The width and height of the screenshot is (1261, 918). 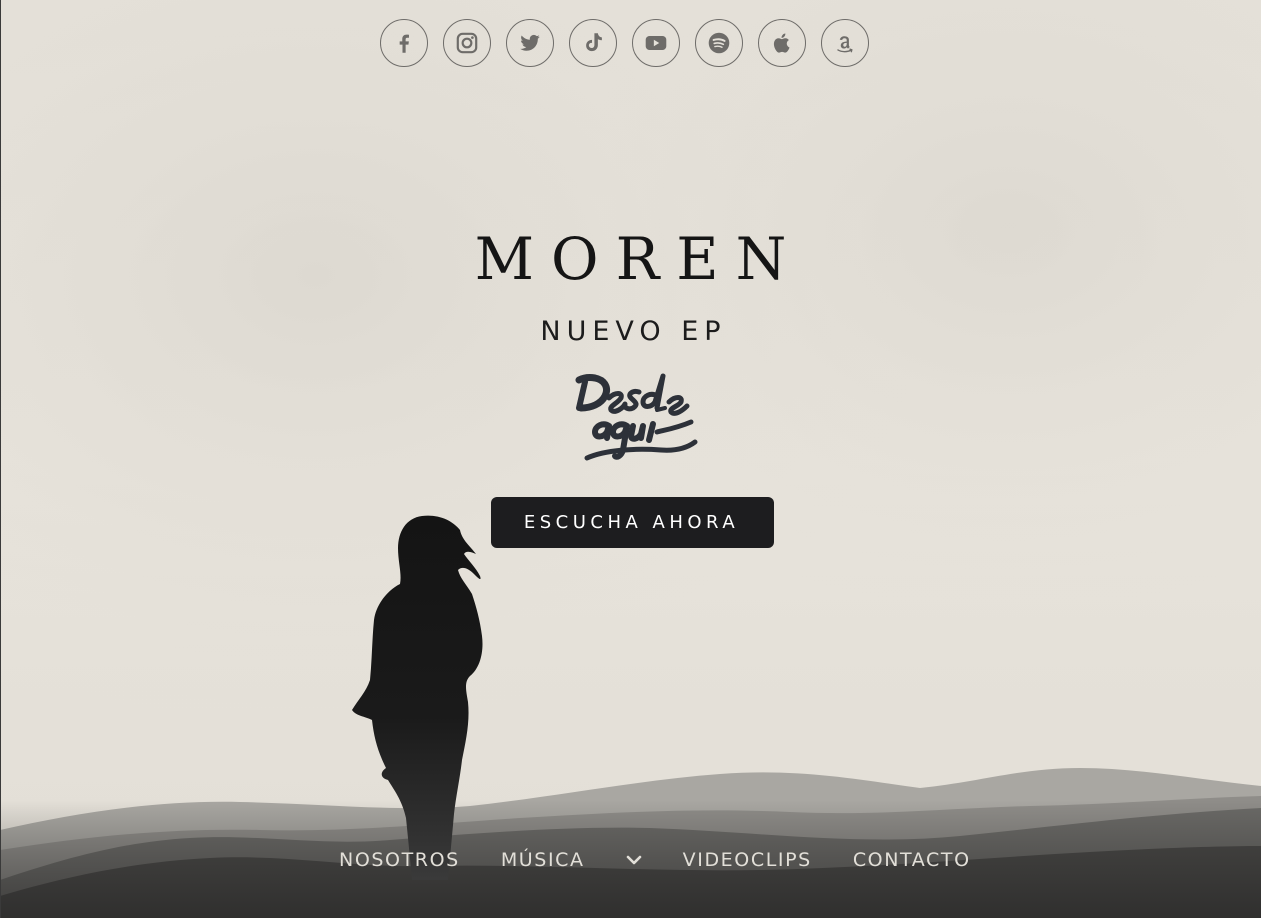 I want to click on facebook-link, so click(x=404, y=43).